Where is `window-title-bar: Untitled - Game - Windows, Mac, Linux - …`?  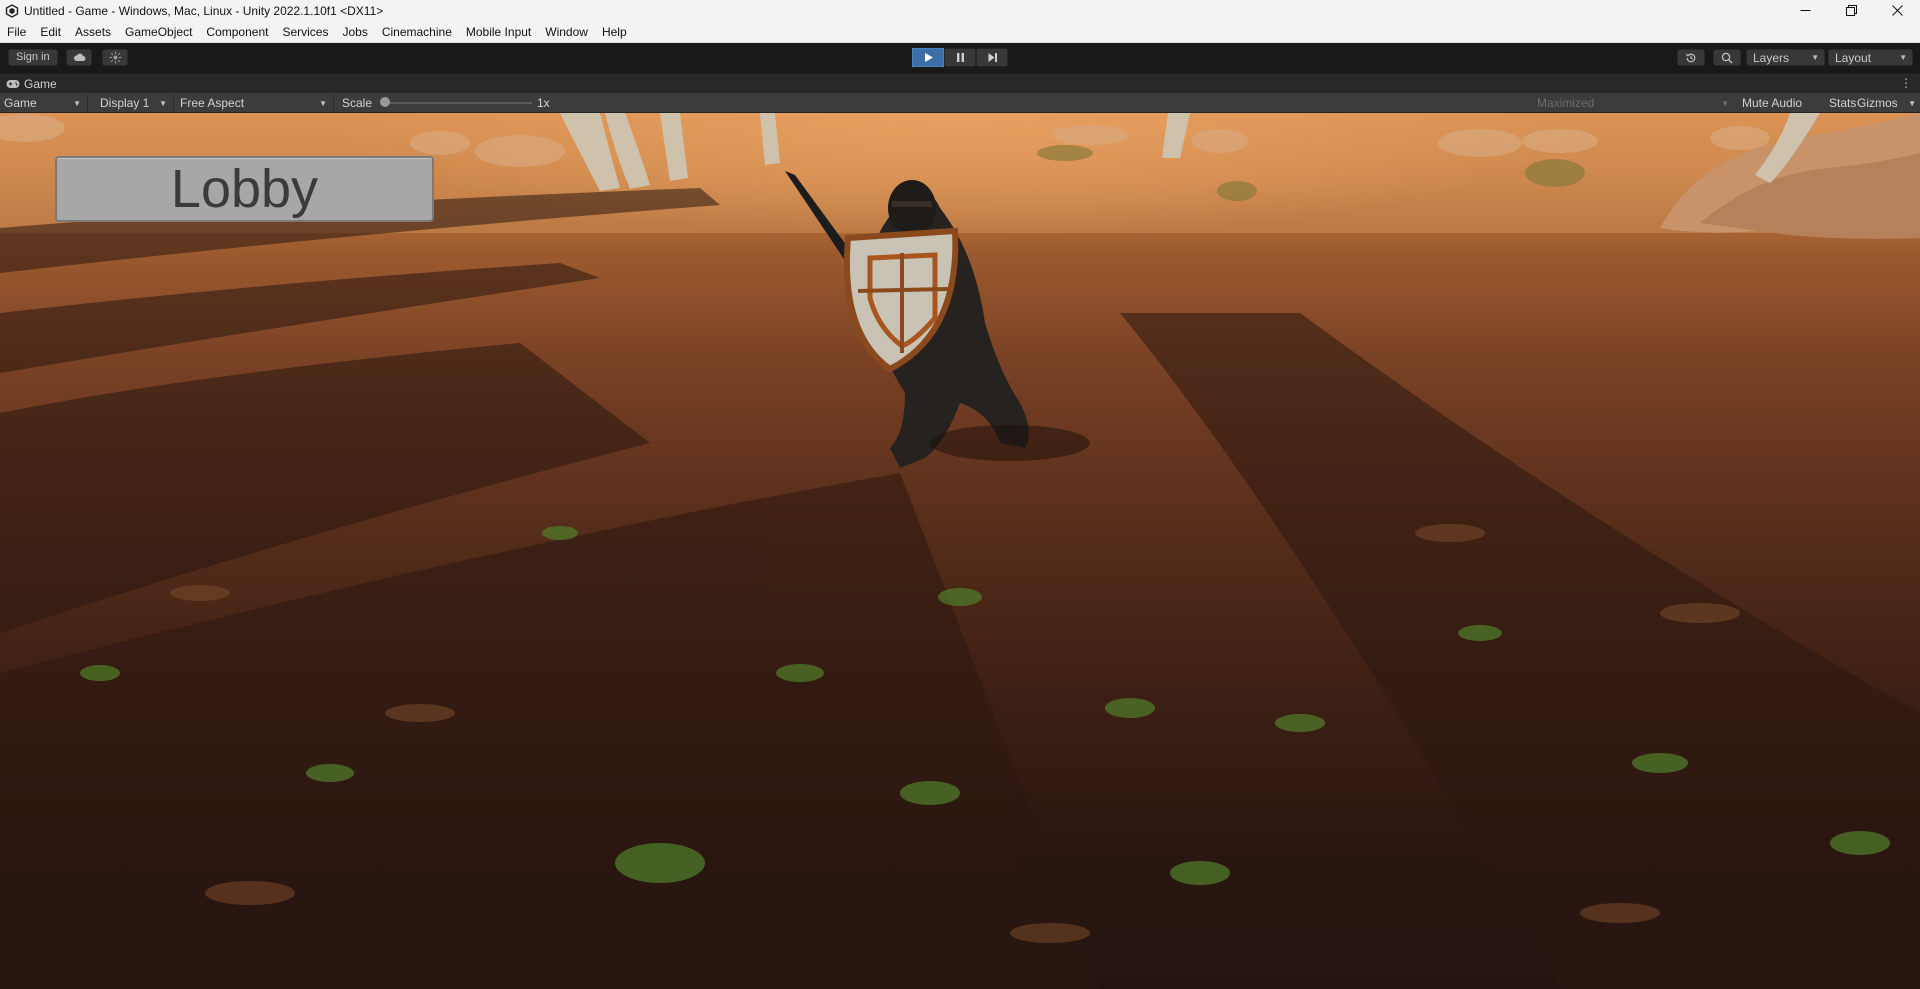
window-title-bar: Untitled - Game - Windows, Mac, Linux - … is located at coordinates (960, 10).